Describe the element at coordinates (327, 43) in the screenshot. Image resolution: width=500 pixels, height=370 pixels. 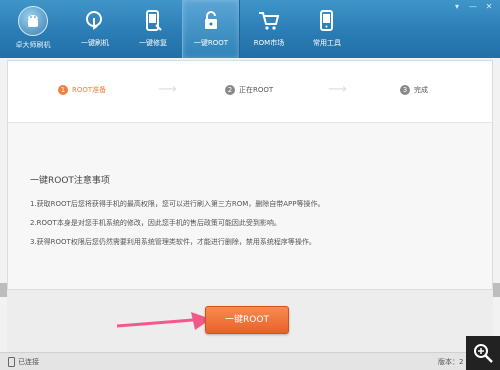
I see `nav-tools-label: 常用工具` at that location.